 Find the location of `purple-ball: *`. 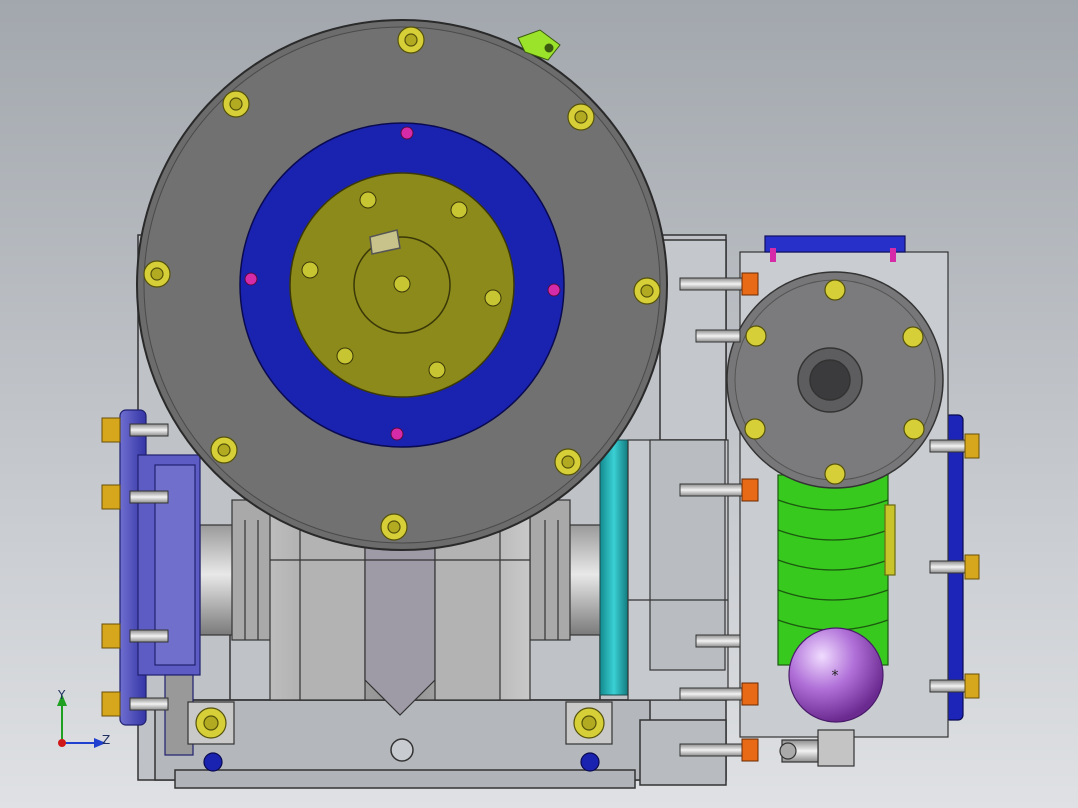

purple-ball: * is located at coordinates (836, 675).